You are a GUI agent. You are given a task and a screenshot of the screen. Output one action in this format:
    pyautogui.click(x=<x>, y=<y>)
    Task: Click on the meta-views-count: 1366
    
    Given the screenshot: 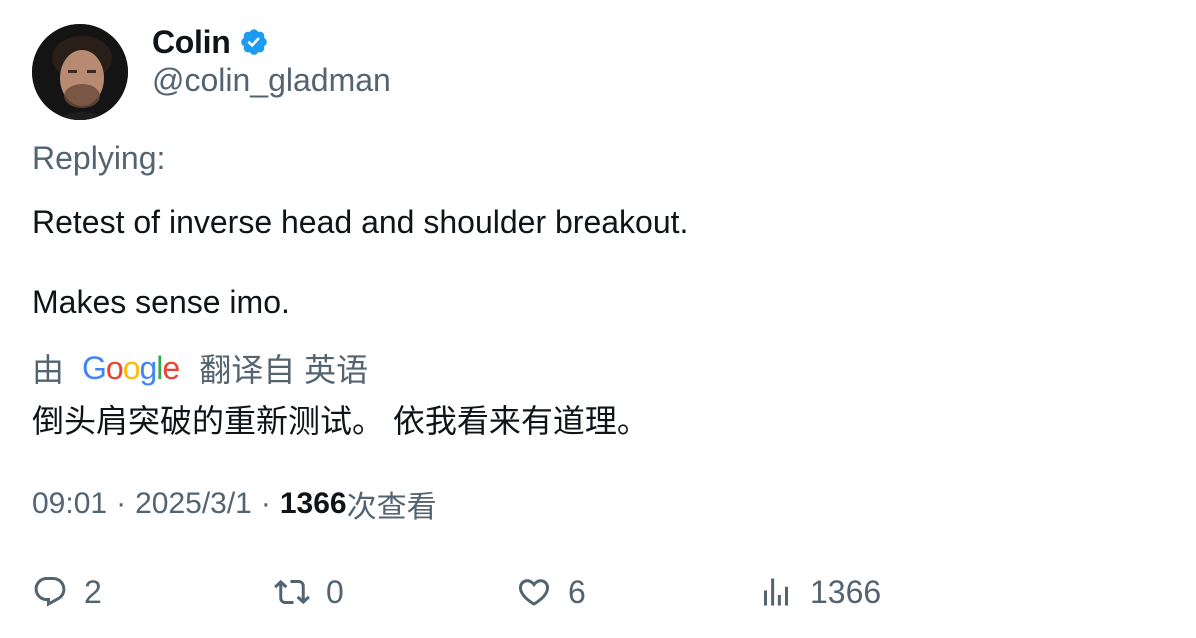 What is the action you would take?
    pyautogui.click(x=313, y=503)
    